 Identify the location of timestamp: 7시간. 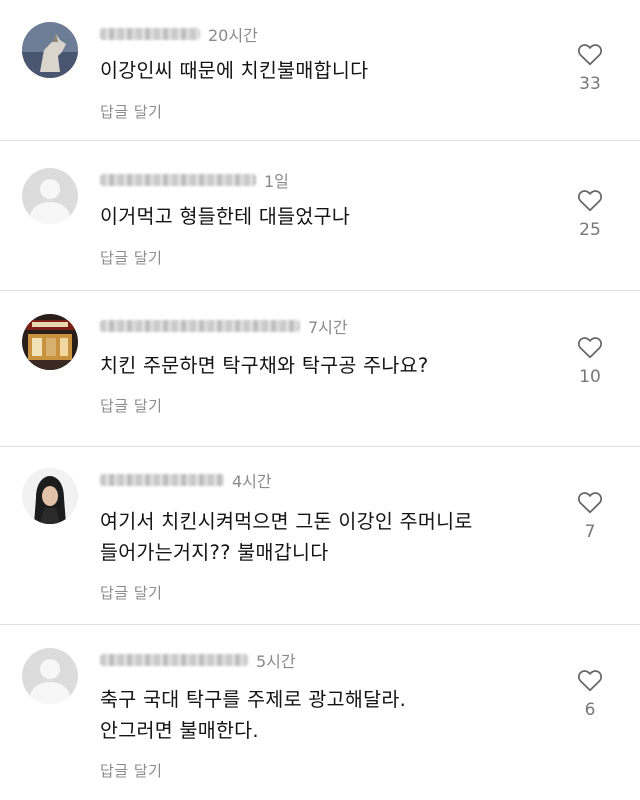
(328, 327).